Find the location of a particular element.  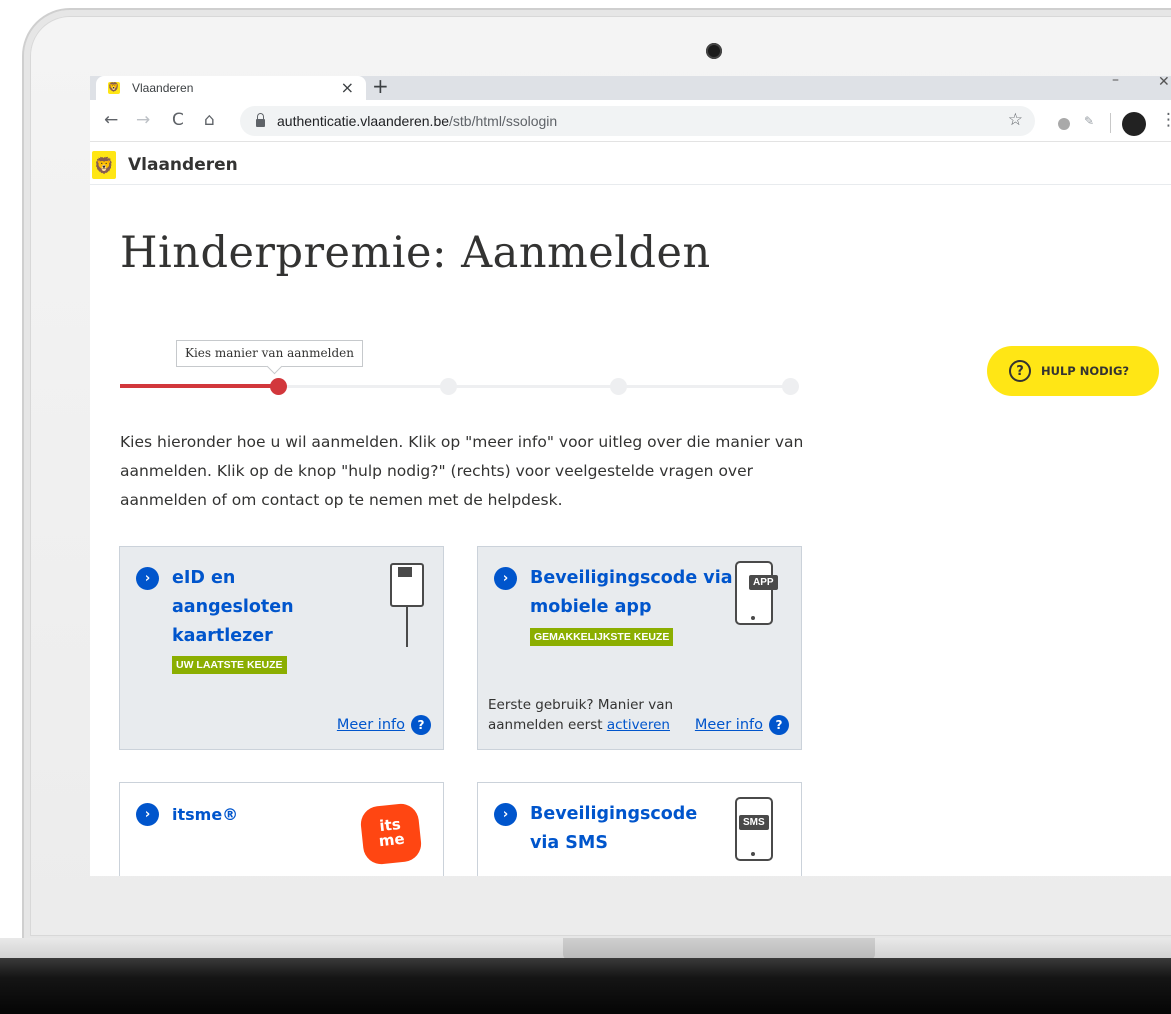

activate-link: activeren is located at coordinates (638, 725).